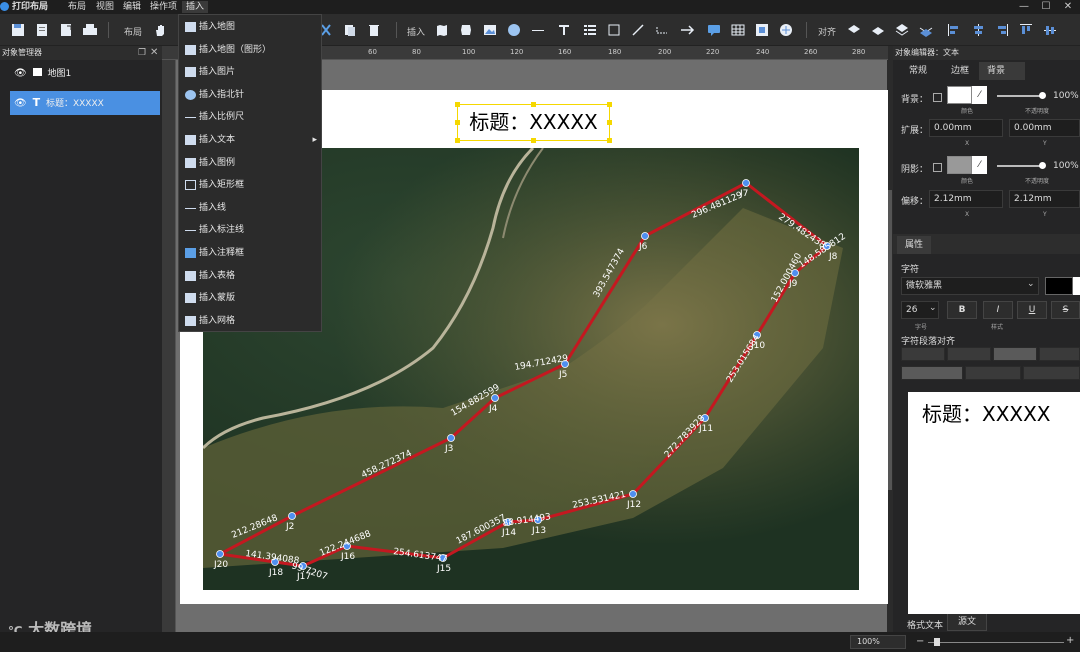 The image size is (1080, 652). What do you see at coordinates (1065, 310) in the screenshot?
I see `strikethrough-button: S` at bounding box center [1065, 310].